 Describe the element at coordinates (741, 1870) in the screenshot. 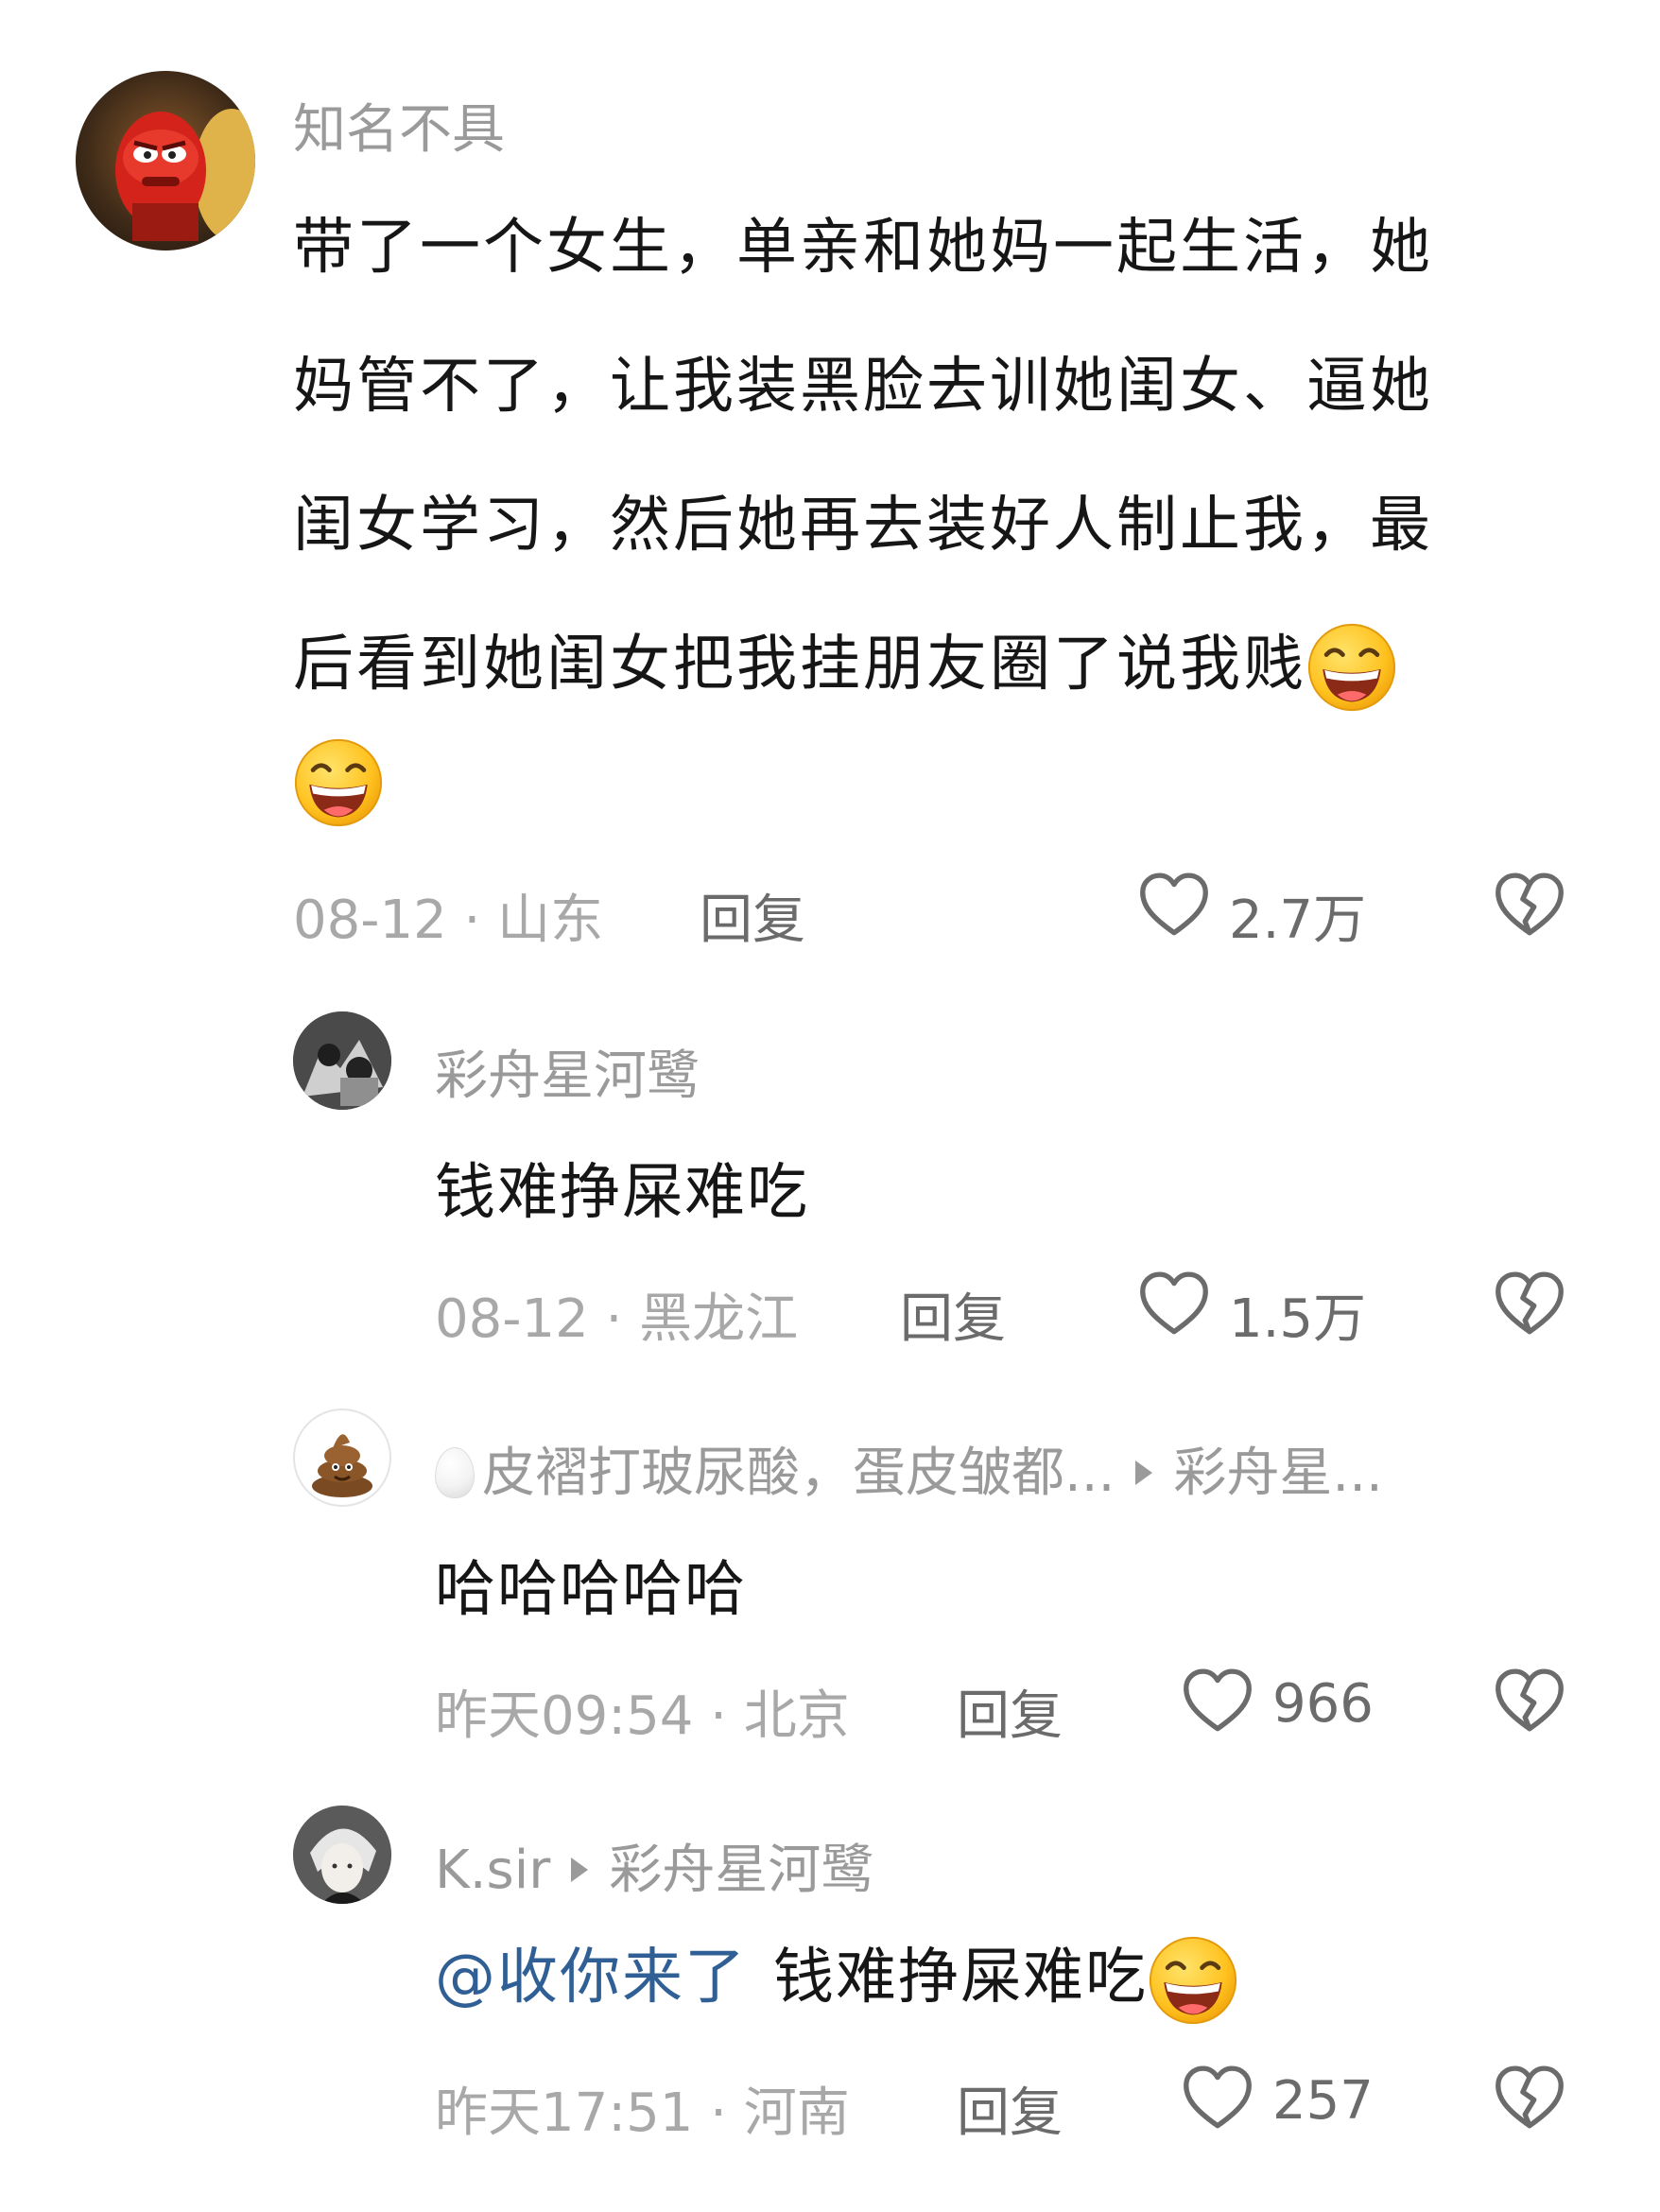

I see `reply-target-username: 彩舟星河鹭` at that location.